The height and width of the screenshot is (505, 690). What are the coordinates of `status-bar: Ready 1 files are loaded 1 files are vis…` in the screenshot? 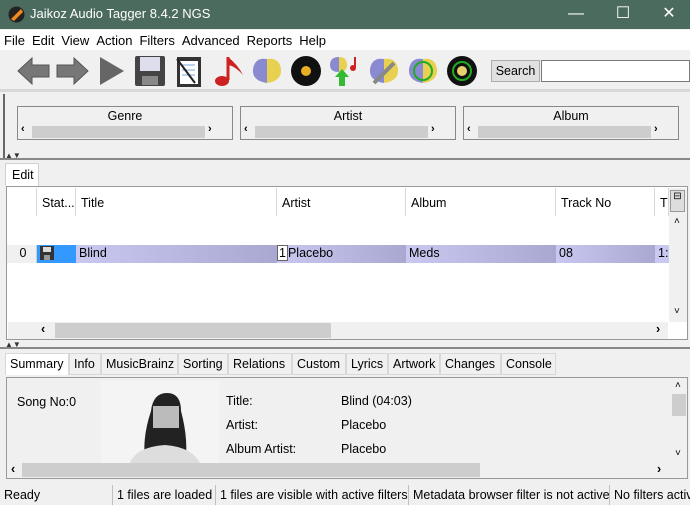 It's located at (345, 495).